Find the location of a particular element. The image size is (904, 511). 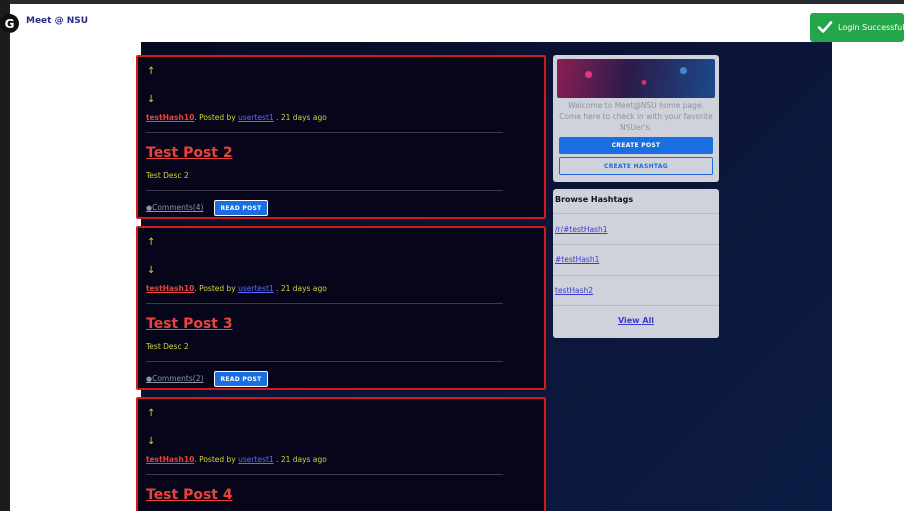

app-logo-icon: G is located at coordinates (9, 23).